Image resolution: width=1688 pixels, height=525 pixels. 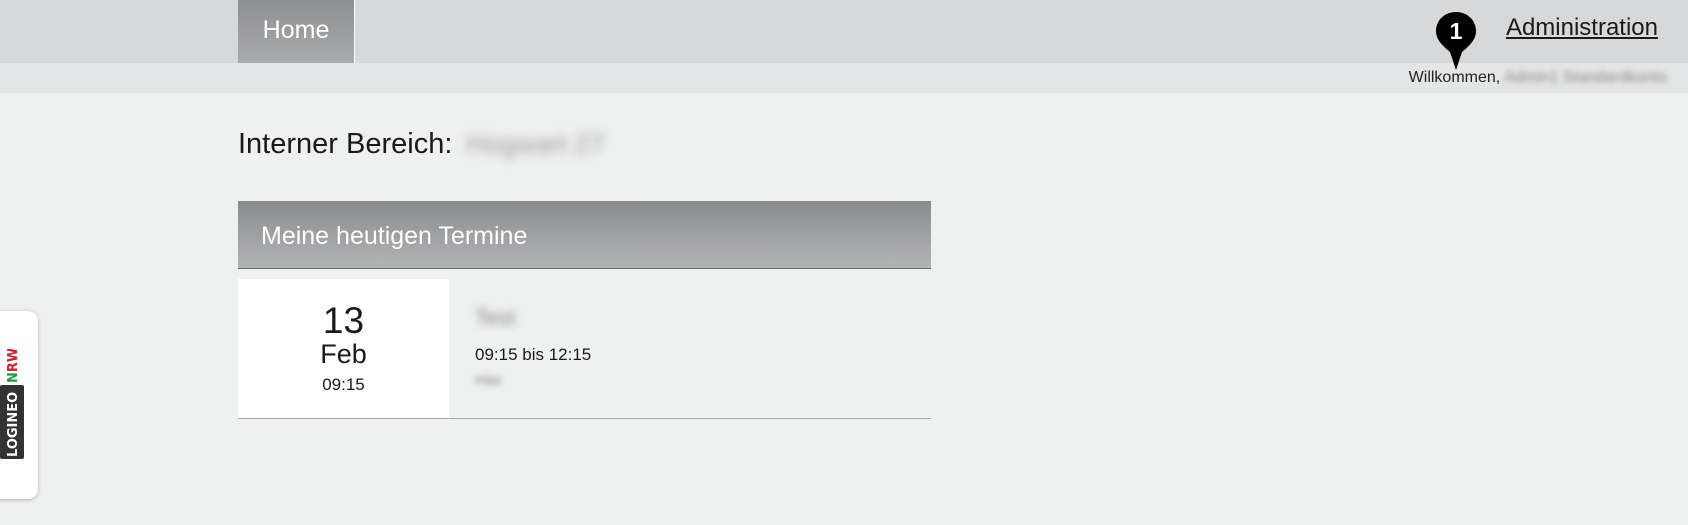 What do you see at coordinates (1454, 77) in the screenshot?
I see `welcome-label: Willkommen,` at bounding box center [1454, 77].